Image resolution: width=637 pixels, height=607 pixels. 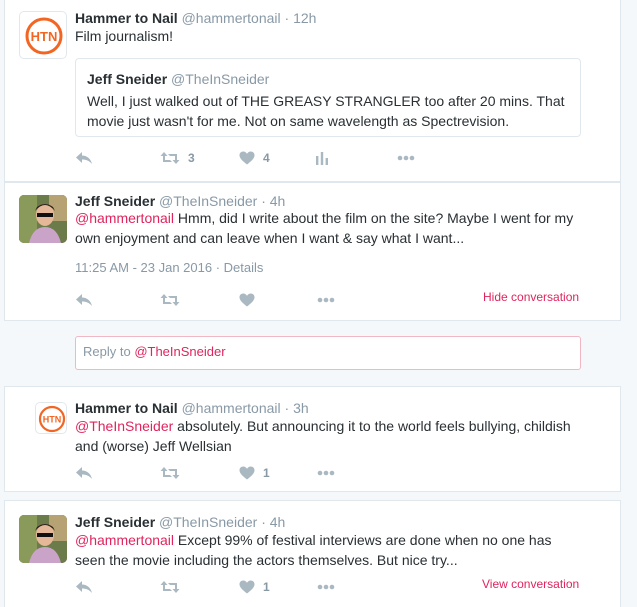 I want to click on tweet-header: Hammer to Nail @hammertonail · 3h, so click(x=192, y=408).